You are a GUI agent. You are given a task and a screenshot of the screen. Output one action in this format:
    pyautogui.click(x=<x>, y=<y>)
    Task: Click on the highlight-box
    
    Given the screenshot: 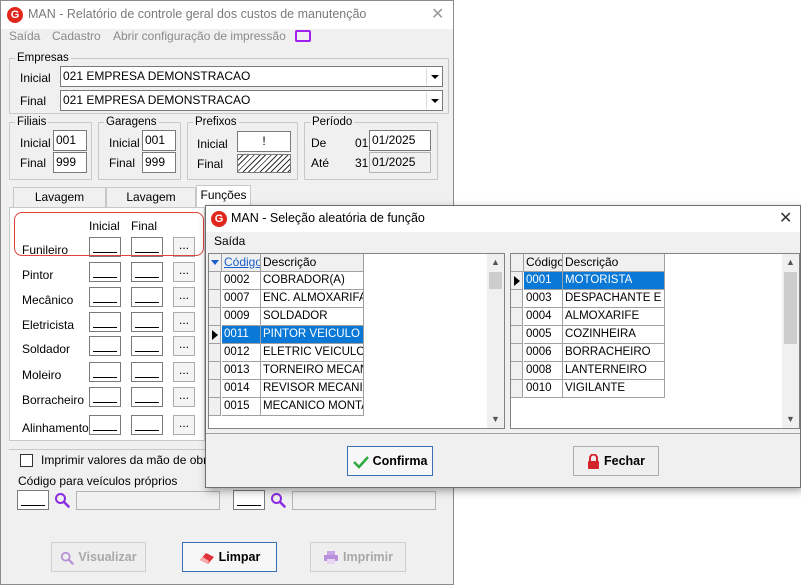 What is the action you would take?
    pyautogui.click(x=109, y=234)
    